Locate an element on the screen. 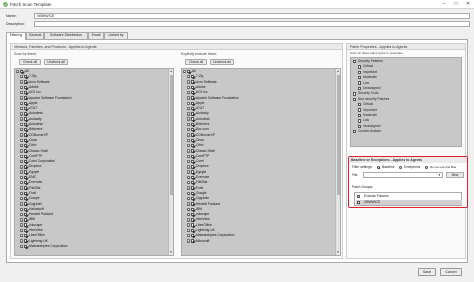 The image size is (474, 282). description-input is located at coordinates (252, 24).